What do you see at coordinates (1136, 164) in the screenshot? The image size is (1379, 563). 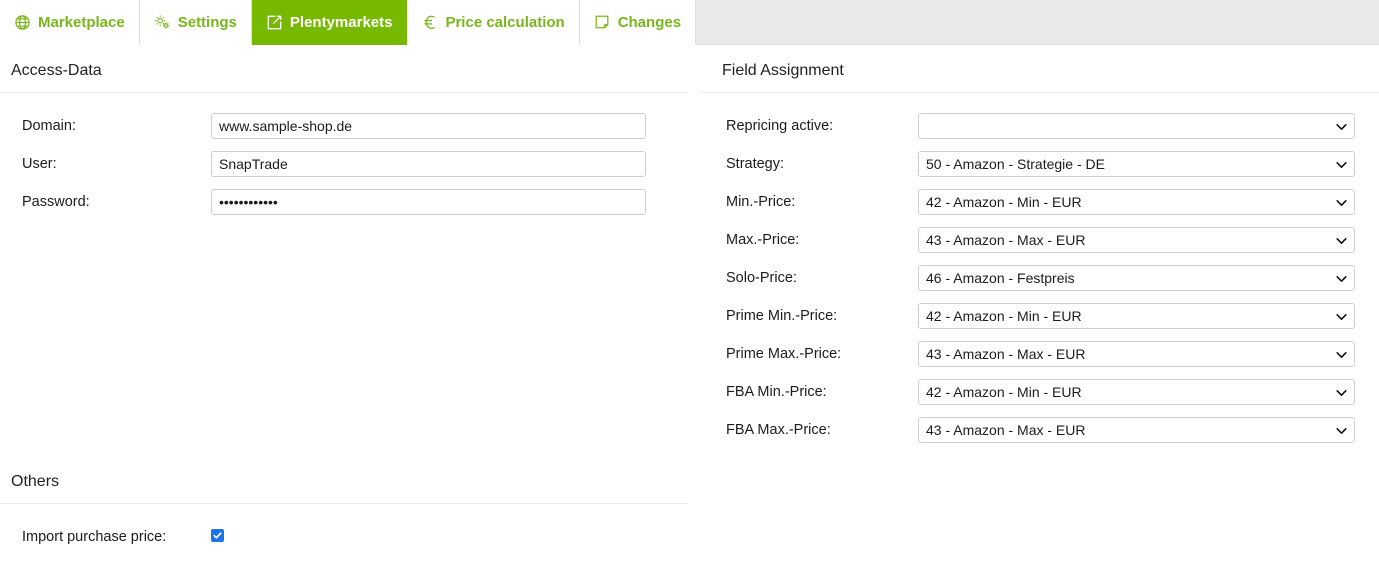 I see `strategy-select: 50 - Amazon - Strategie - DE` at bounding box center [1136, 164].